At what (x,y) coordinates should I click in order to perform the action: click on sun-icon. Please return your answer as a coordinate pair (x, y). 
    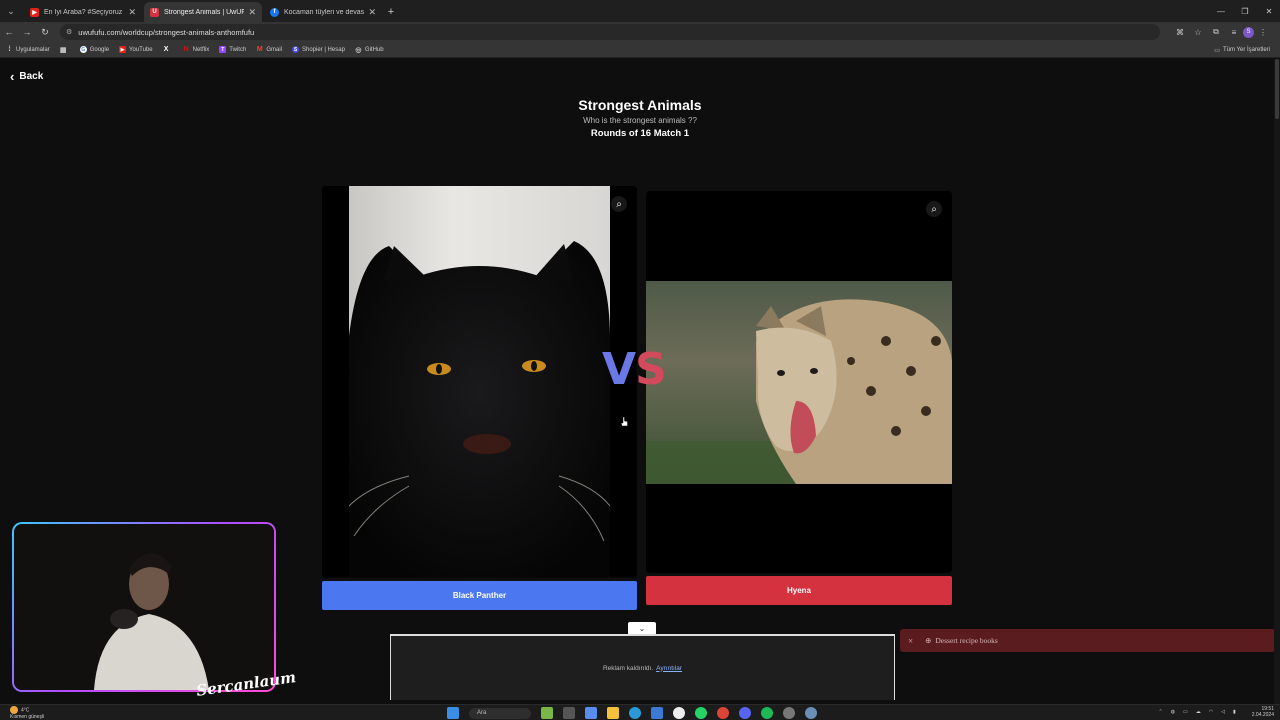
    Looking at the image, I should click on (14, 710).